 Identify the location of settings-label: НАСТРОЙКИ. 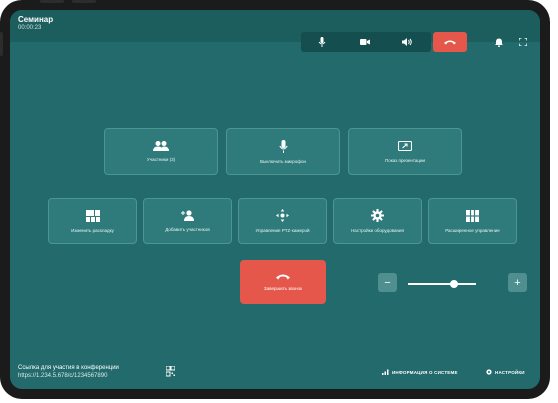
(510, 372).